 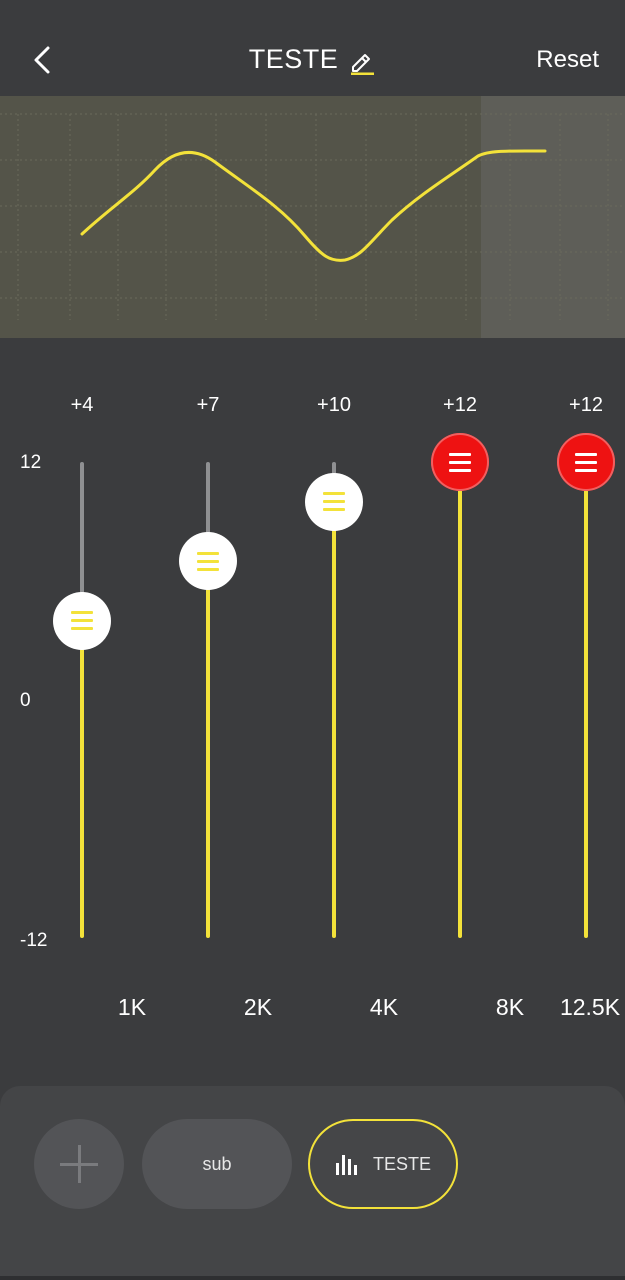 I want to click on band-frequency-label: 1K, so click(x=132, y=1007).